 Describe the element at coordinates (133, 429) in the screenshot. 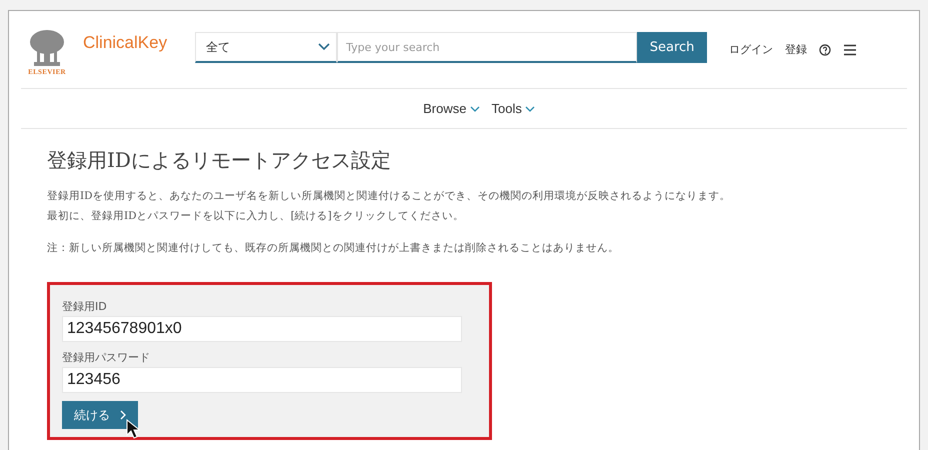

I see `cursor-icon` at that location.